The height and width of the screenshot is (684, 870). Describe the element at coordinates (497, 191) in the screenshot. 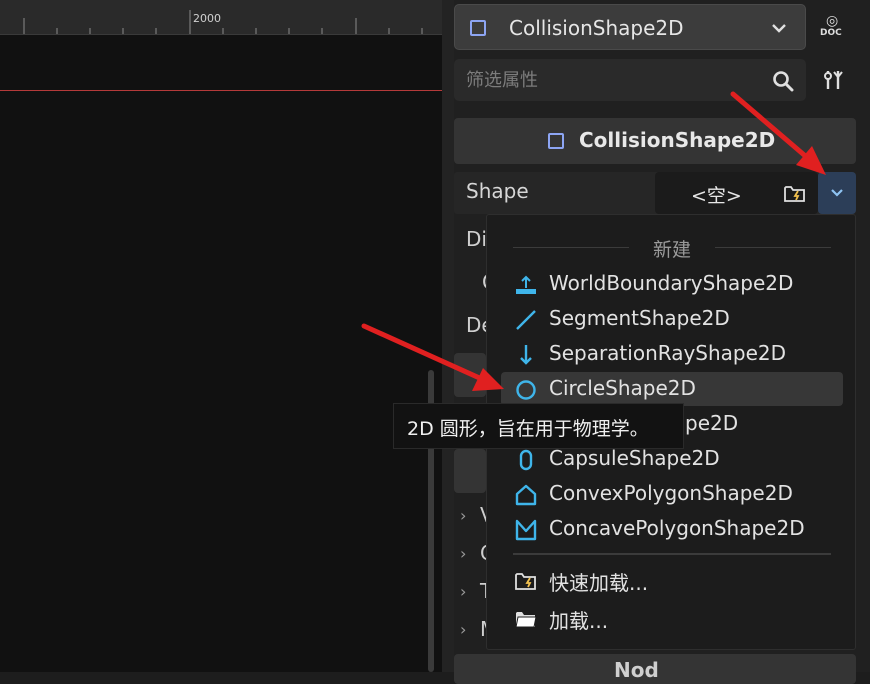

I see `shape-property-label: Shape` at that location.